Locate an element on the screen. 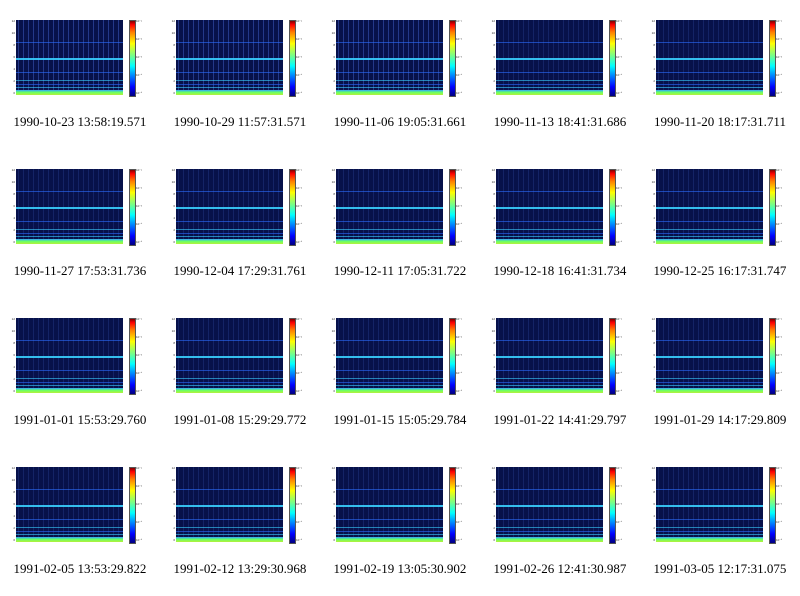 Image resolution: width=800 pixels, height=596 pixels. panel-caption: 1990-11-06 19:05:31.661 is located at coordinates (400, 121).